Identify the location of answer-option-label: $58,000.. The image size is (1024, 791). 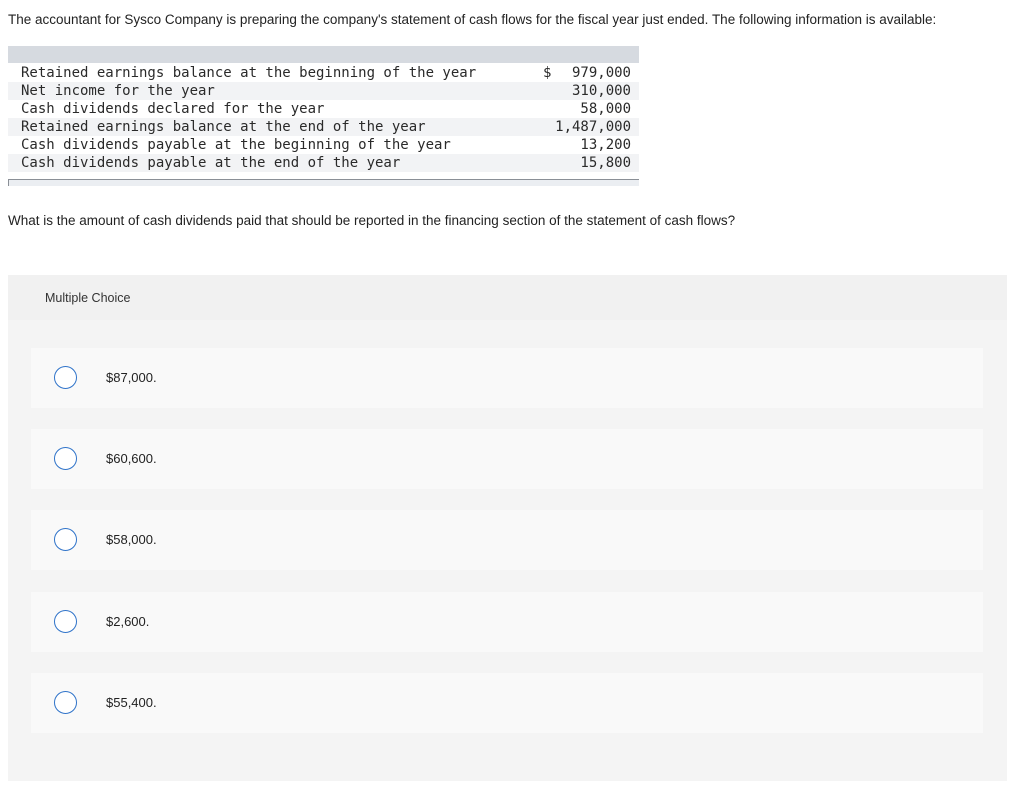
(131, 539).